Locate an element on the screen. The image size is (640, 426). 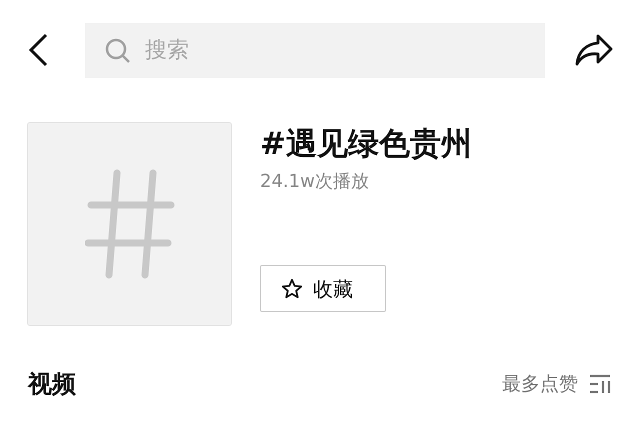
star-icon is located at coordinates (292, 289).